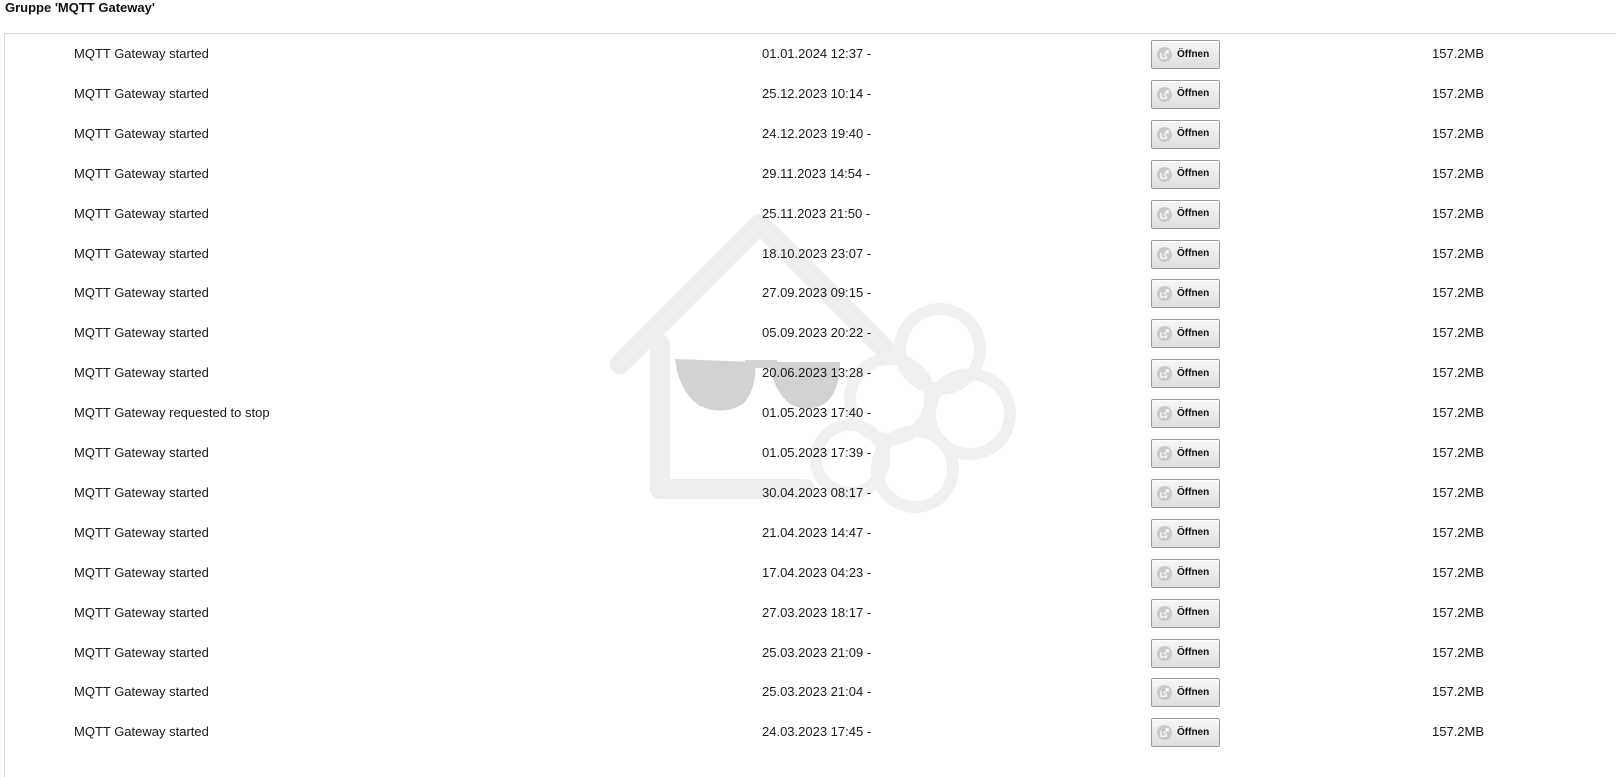  I want to click on log-date: 25.11.2023 21:50 -, so click(816, 213).